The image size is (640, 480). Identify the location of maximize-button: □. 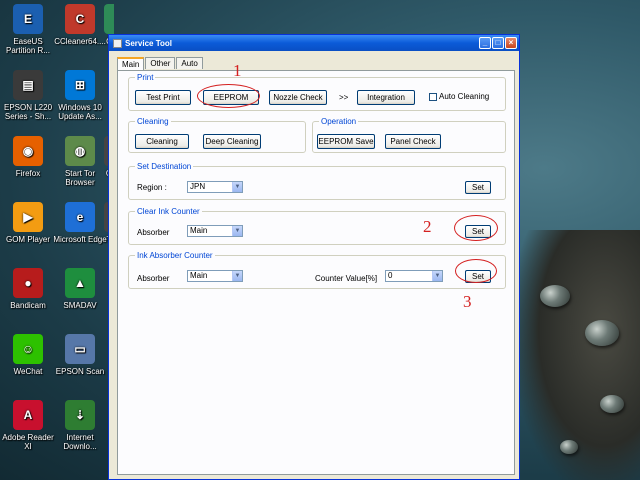
(498, 43).